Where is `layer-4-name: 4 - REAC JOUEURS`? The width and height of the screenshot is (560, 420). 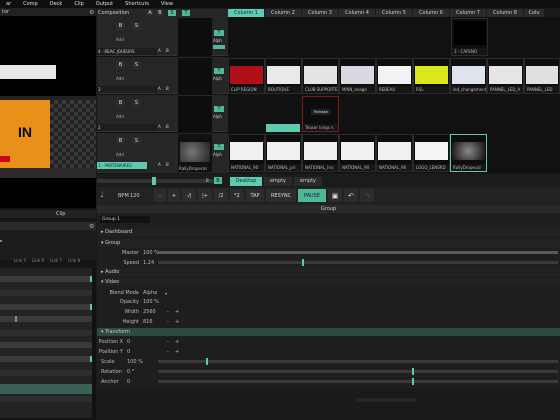
layer-4-name: 4 - REAC JOUEURS is located at coordinates (127, 51).